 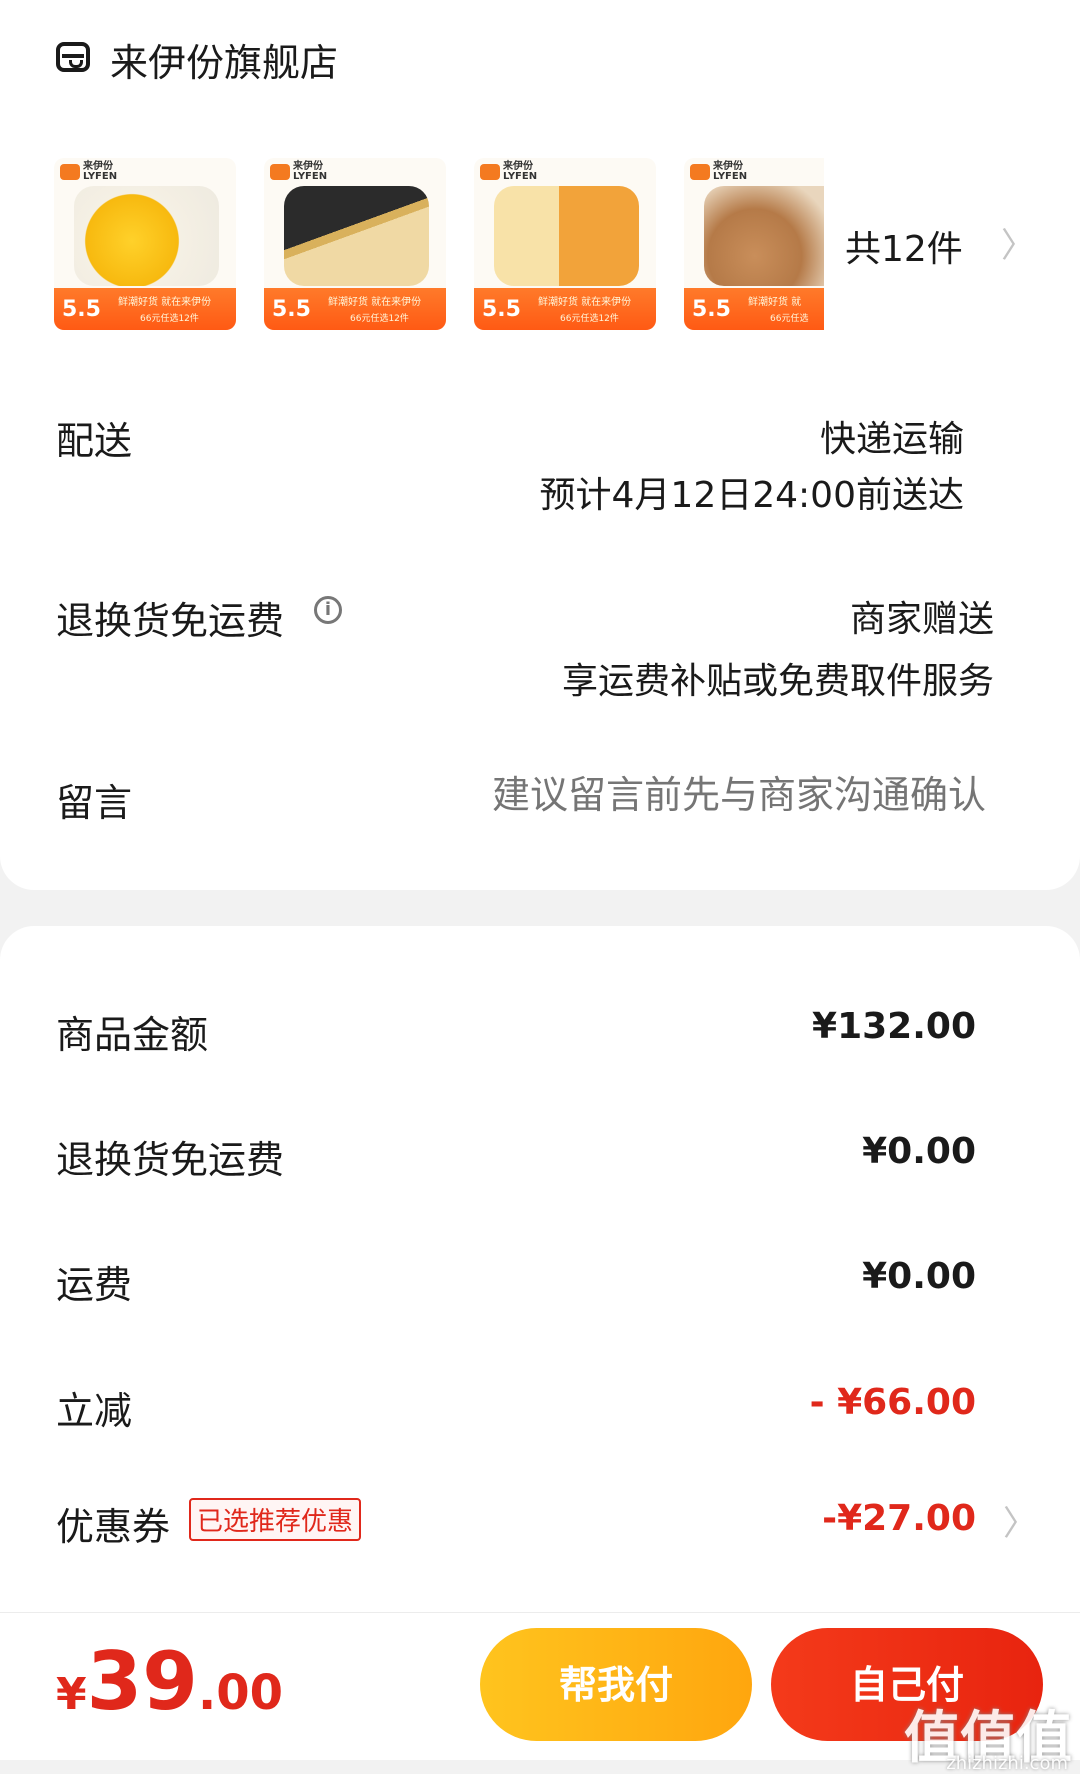 What do you see at coordinates (71, 1694) in the screenshot?
I see `currency-symbol: ¥` at bounding box center [71, 1694].